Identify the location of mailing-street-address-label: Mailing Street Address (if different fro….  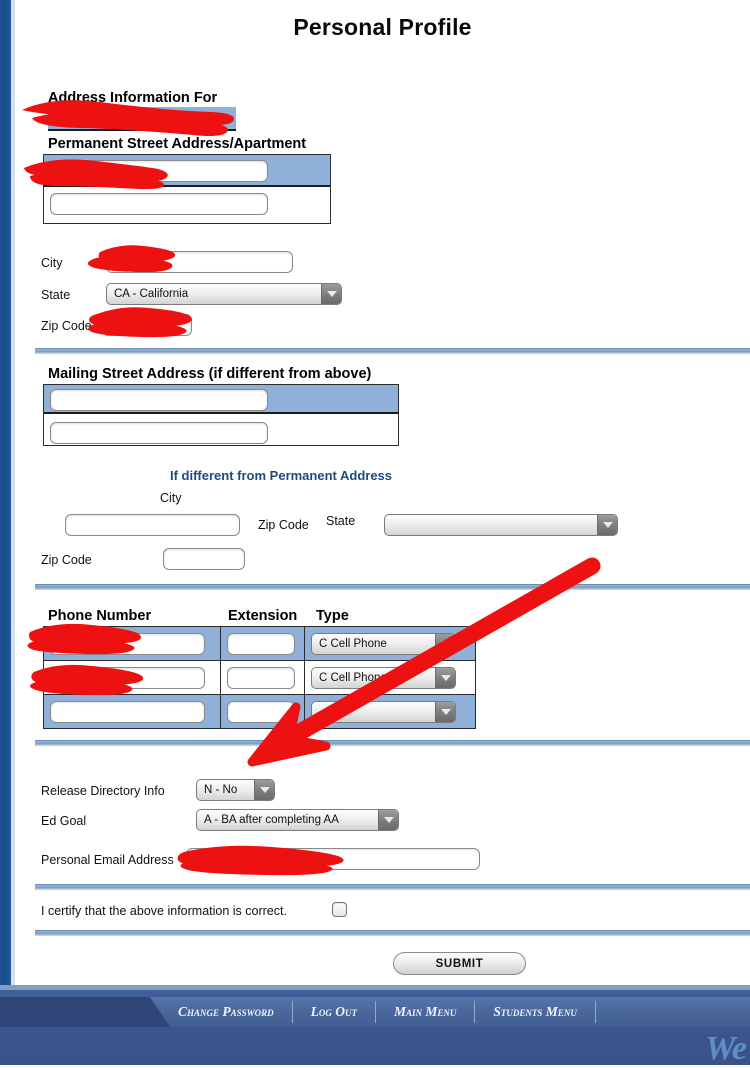
(210, 374).